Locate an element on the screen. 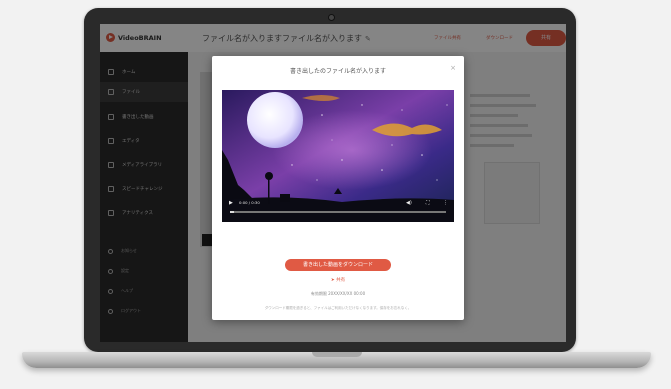 This screenshot has height=389, width=671. close-icon: × is located at coordinates (453, 68).